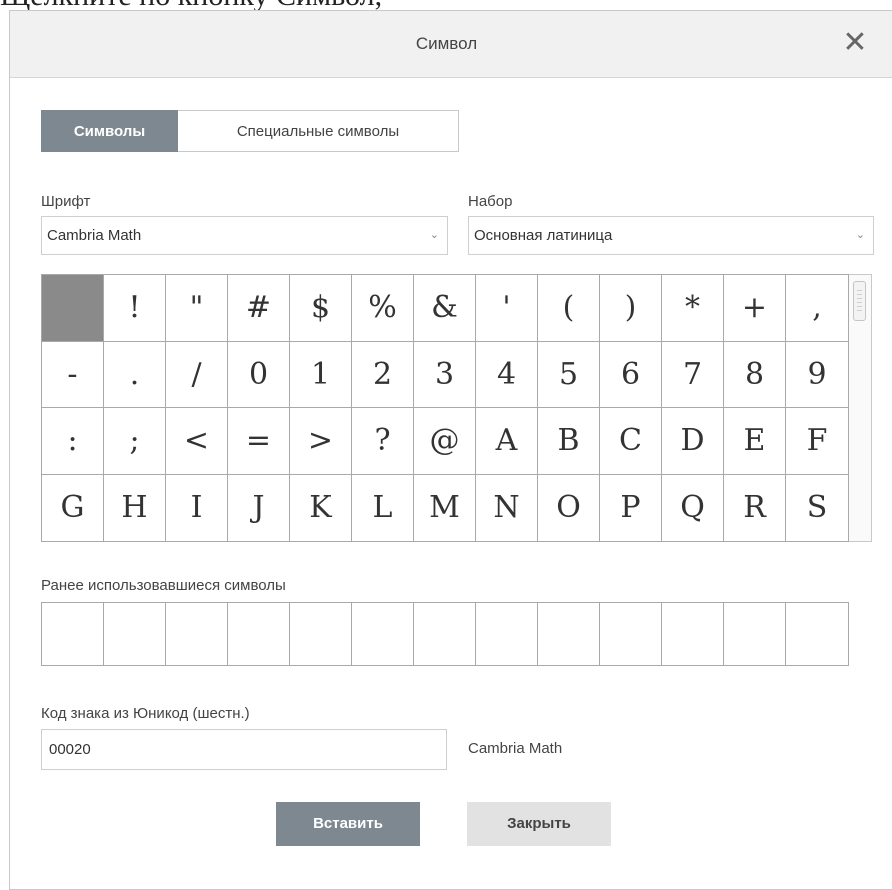  I want to click on symbol-grid-scrollbar, so click(860, 408).